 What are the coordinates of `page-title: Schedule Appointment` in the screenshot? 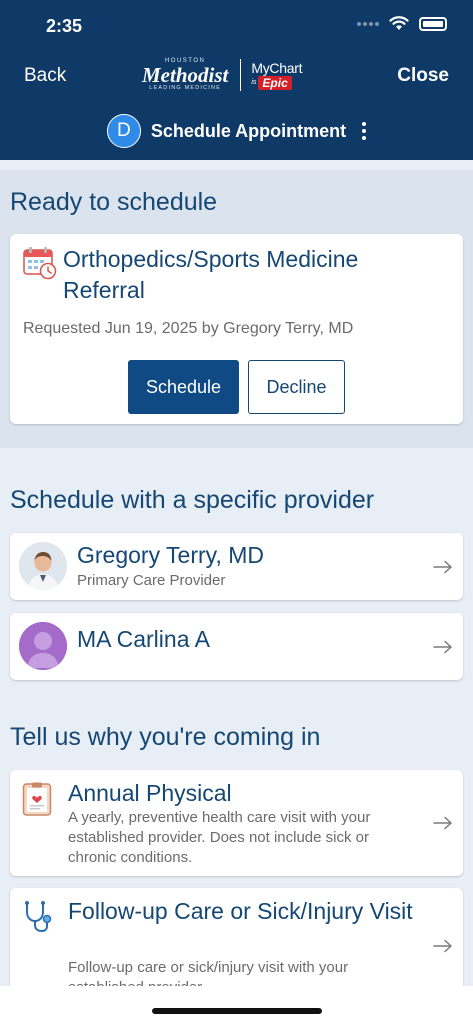 It's located at (248, 130).